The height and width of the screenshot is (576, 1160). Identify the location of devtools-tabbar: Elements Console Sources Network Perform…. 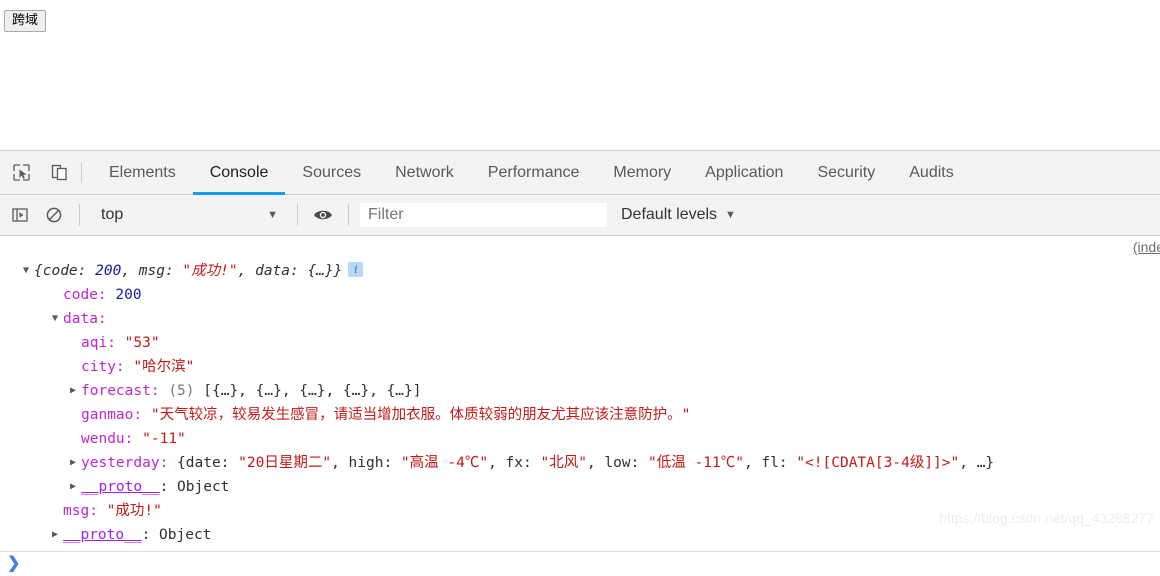
(580, 173).